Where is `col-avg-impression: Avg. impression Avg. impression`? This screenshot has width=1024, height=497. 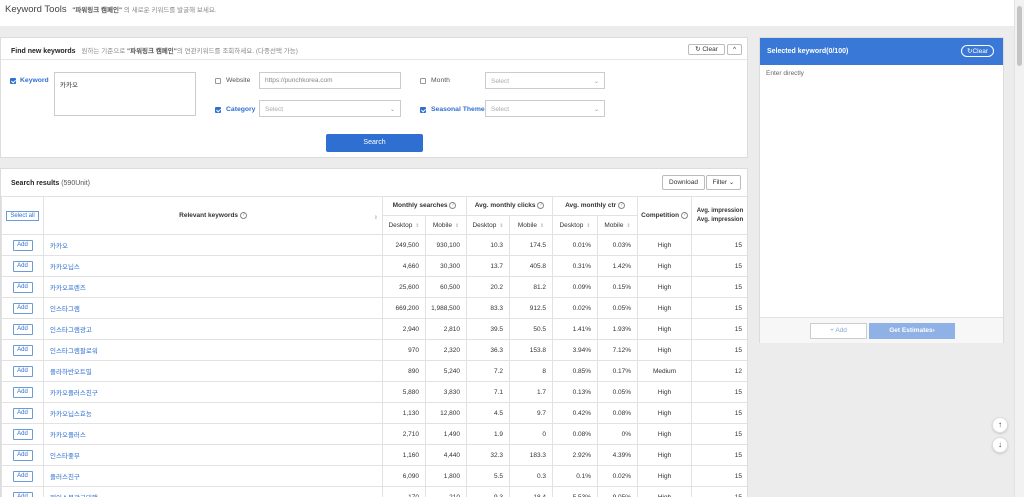
col-avg-impression: Avg. impression Avg. impression is located at coordinates (719, 215).